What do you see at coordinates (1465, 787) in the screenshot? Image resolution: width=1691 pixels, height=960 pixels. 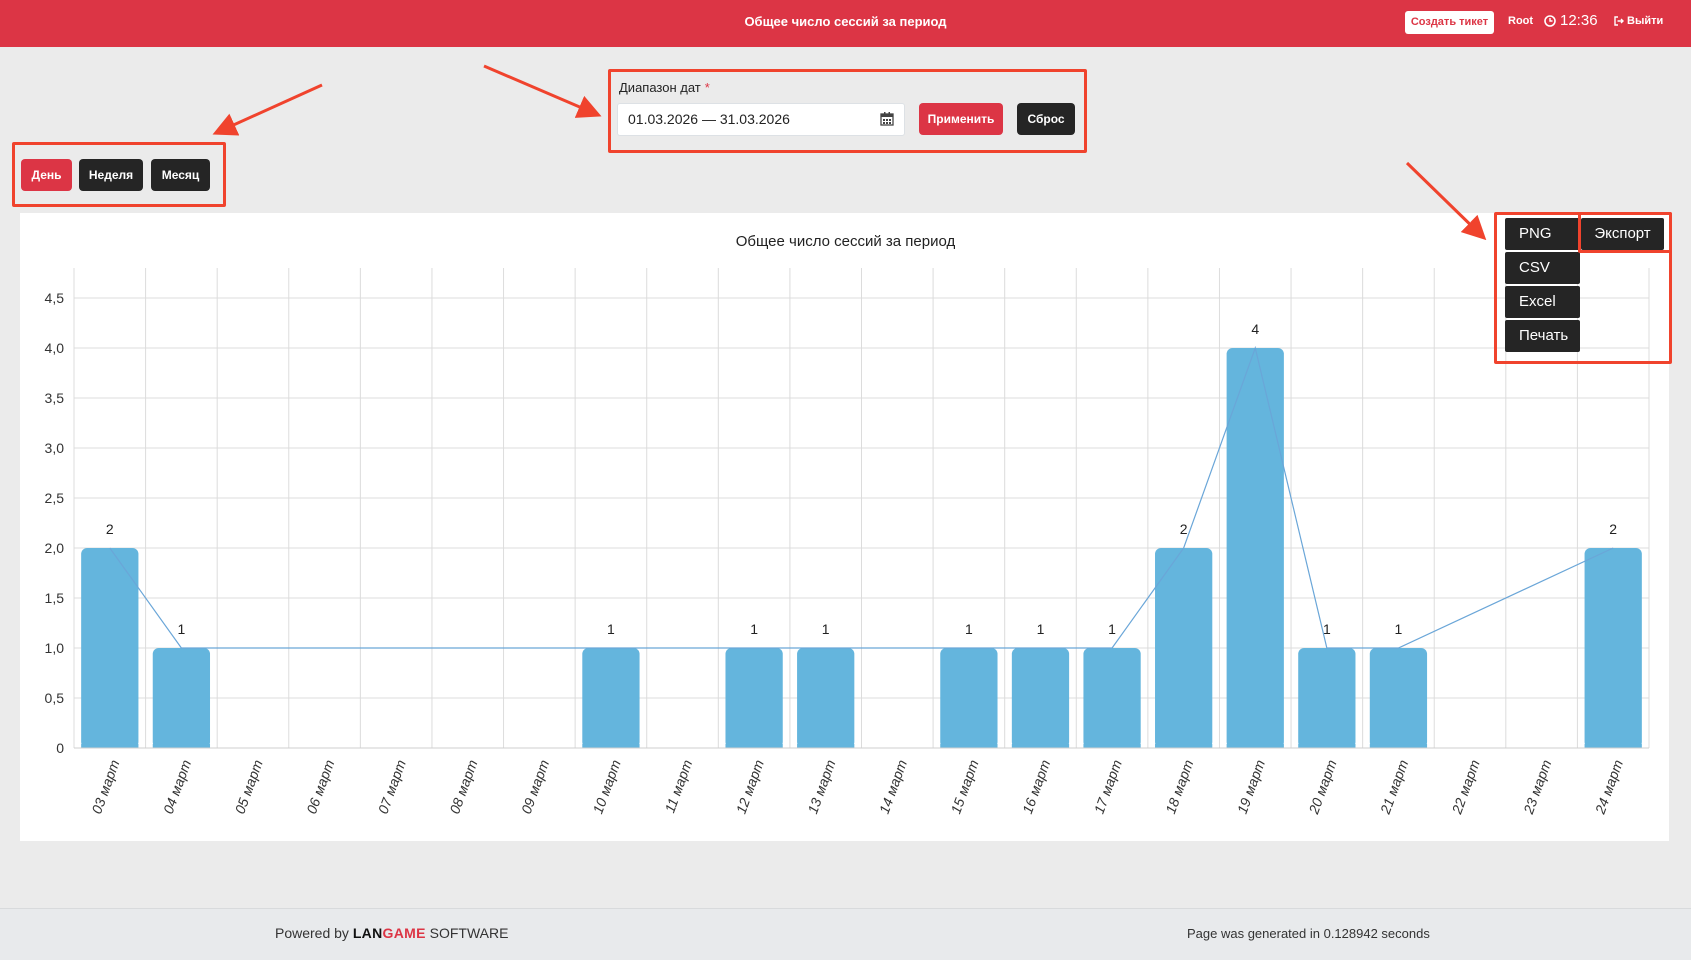 I see `x-tick-label: 22 март` at bounding box center [1465, 787].